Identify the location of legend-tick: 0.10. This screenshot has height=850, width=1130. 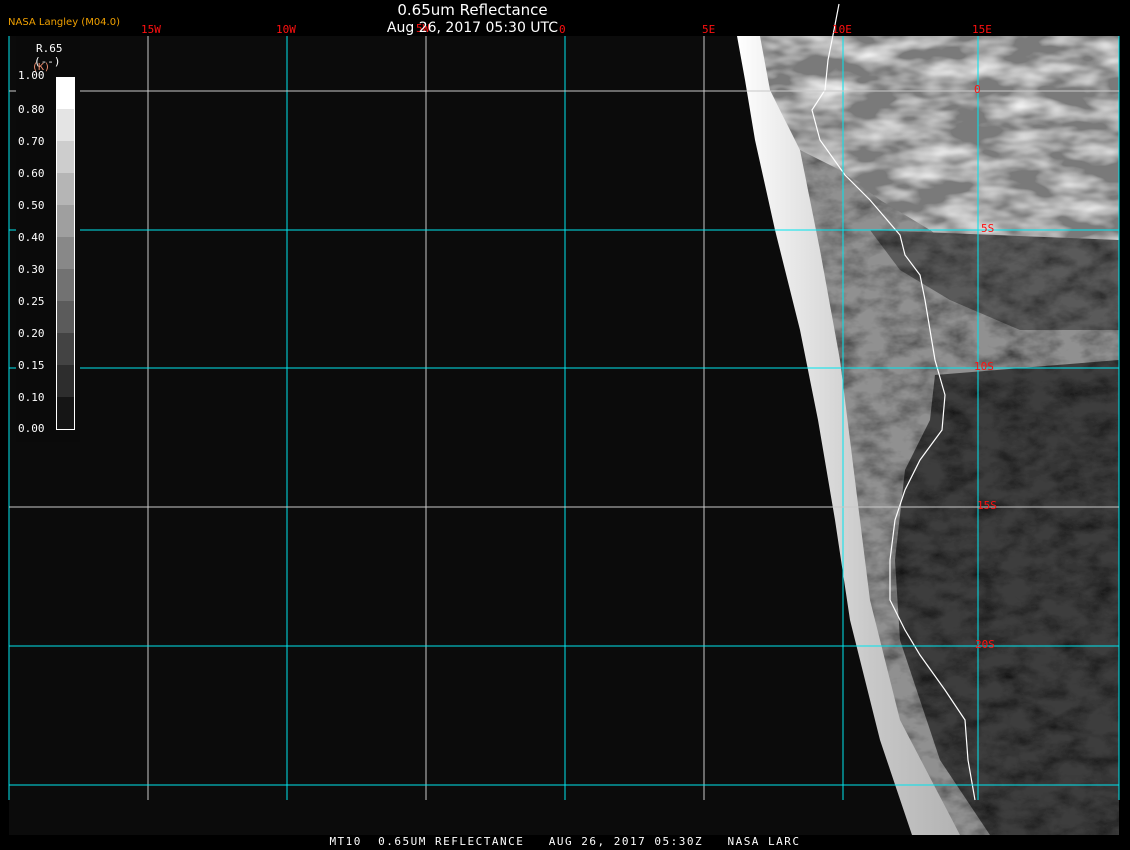
(31, 397).